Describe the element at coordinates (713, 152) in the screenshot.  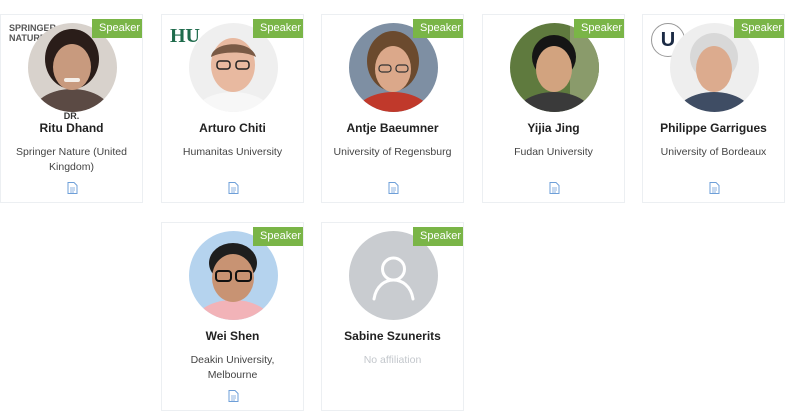
I see `speaker-affiliation: University of Bordeaux` at that location.